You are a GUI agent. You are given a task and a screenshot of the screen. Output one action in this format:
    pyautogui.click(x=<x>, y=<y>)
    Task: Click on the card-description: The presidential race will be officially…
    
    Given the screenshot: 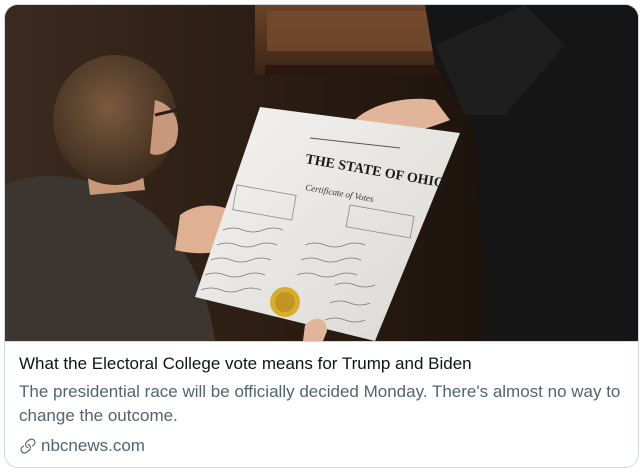 What is the action you would take?
    pyautogui.click(x=321, y=404)
    